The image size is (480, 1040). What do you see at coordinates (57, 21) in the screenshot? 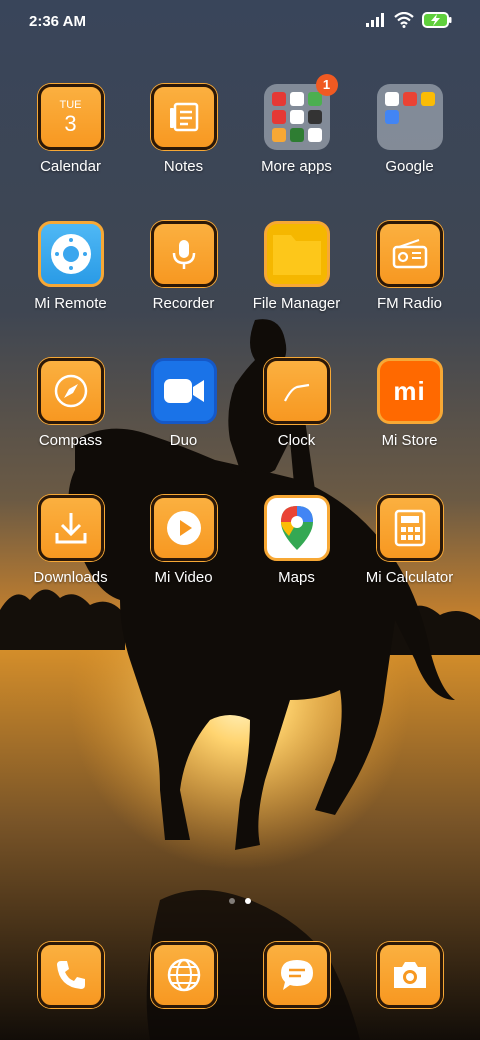
I see `status-time: 2:36 AM` at bounding box center [57, 21].